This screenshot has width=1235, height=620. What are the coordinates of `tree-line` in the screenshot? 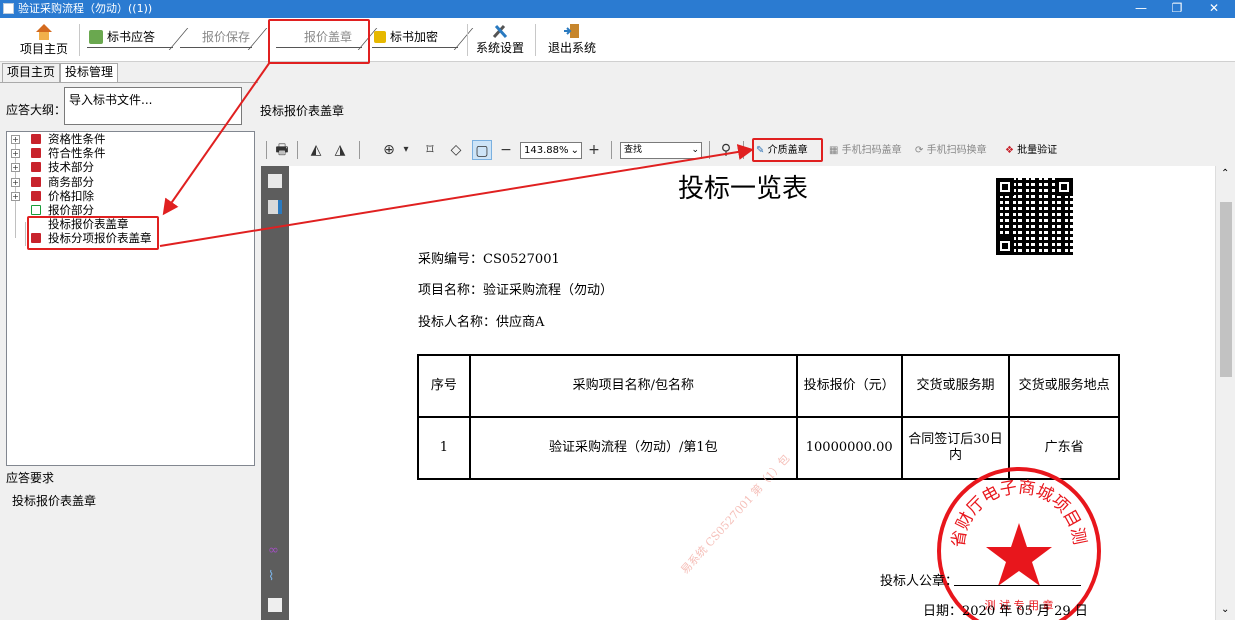 It's located at (25, 234).